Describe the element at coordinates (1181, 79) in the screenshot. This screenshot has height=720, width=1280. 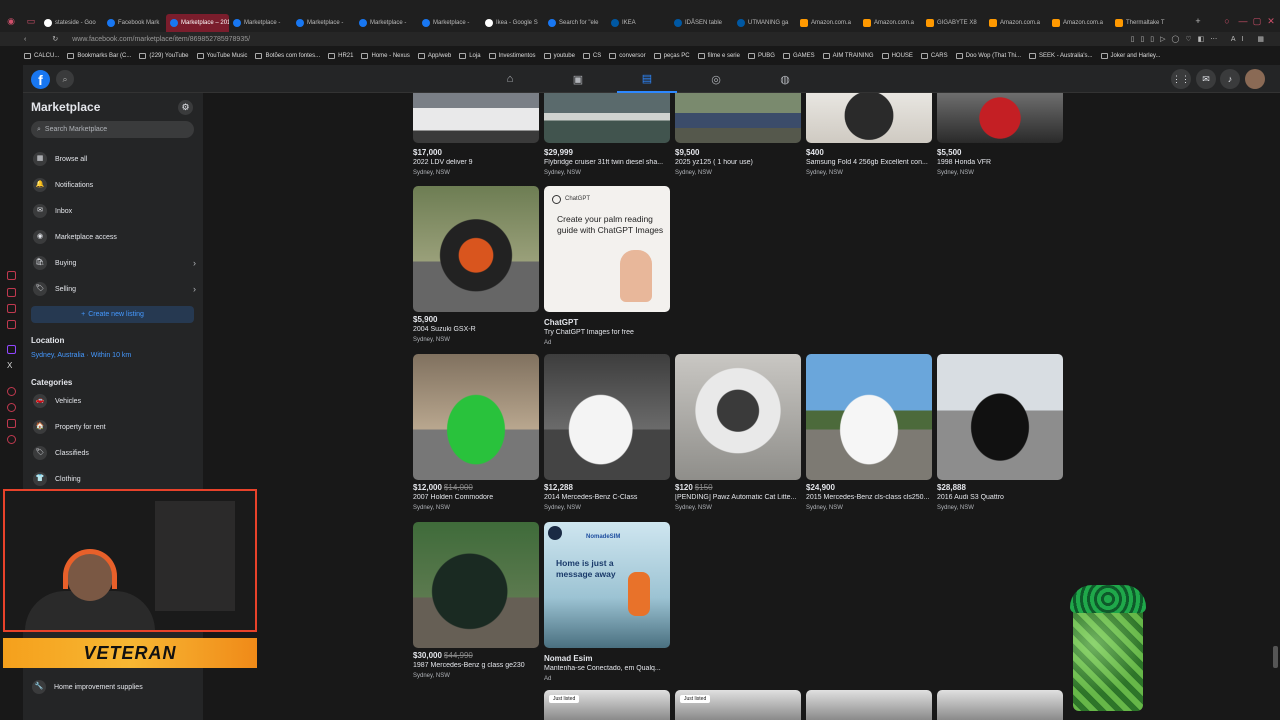
I see `menu-grid-icon: ⋮⋮` at that location.